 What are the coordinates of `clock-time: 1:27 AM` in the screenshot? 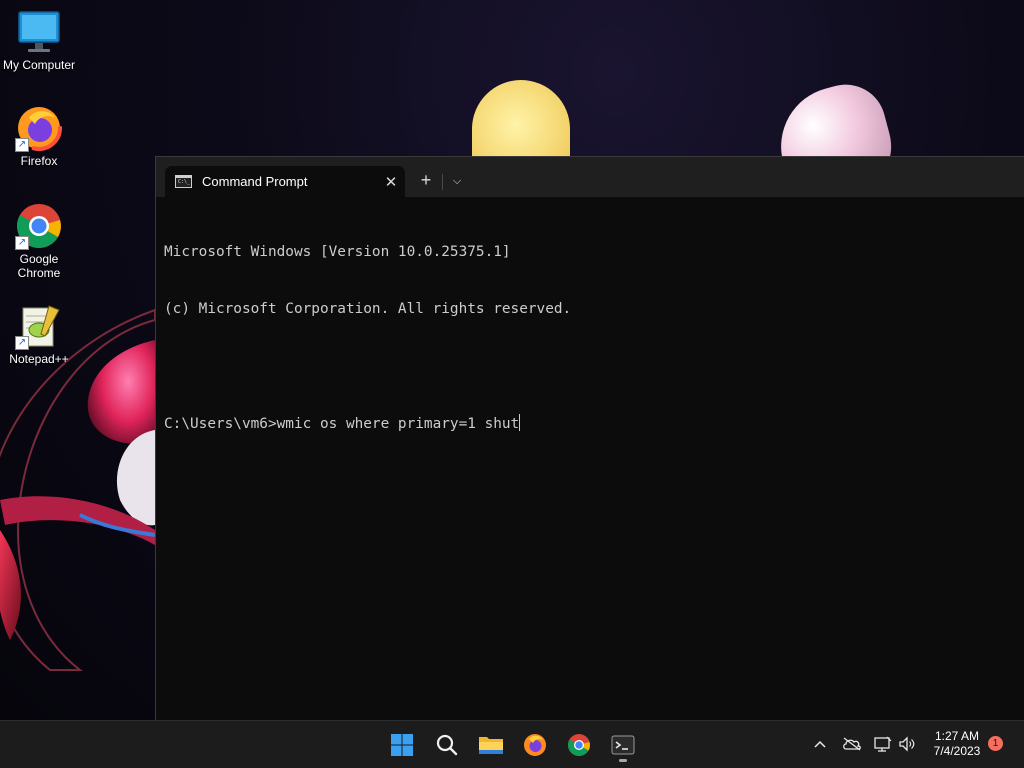 It's located at (957, 736).